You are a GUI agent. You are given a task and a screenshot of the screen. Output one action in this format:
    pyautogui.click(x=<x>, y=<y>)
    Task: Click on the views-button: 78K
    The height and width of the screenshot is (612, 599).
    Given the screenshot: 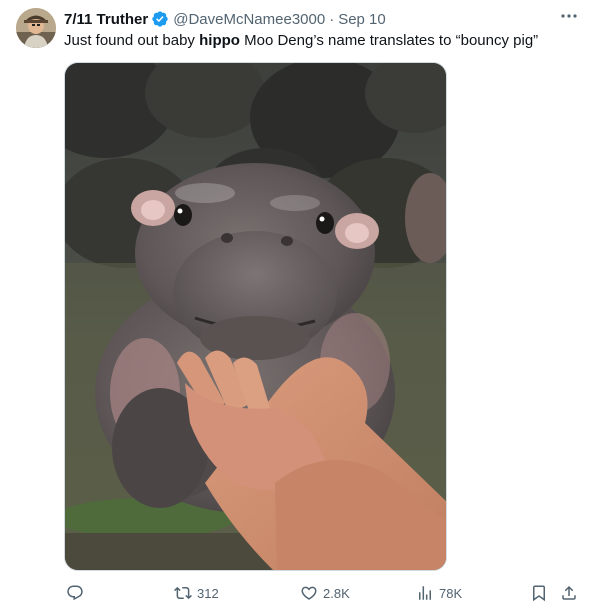 What is the action you would take?
    pyautogui.click(x=439, y=593)
    